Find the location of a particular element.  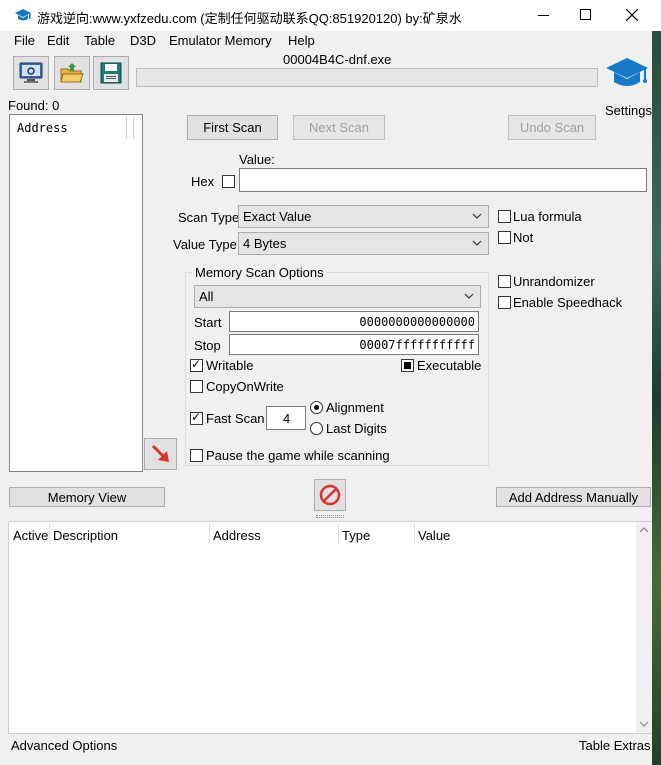

hex-label: Hex is located at coordinates (203, 181).